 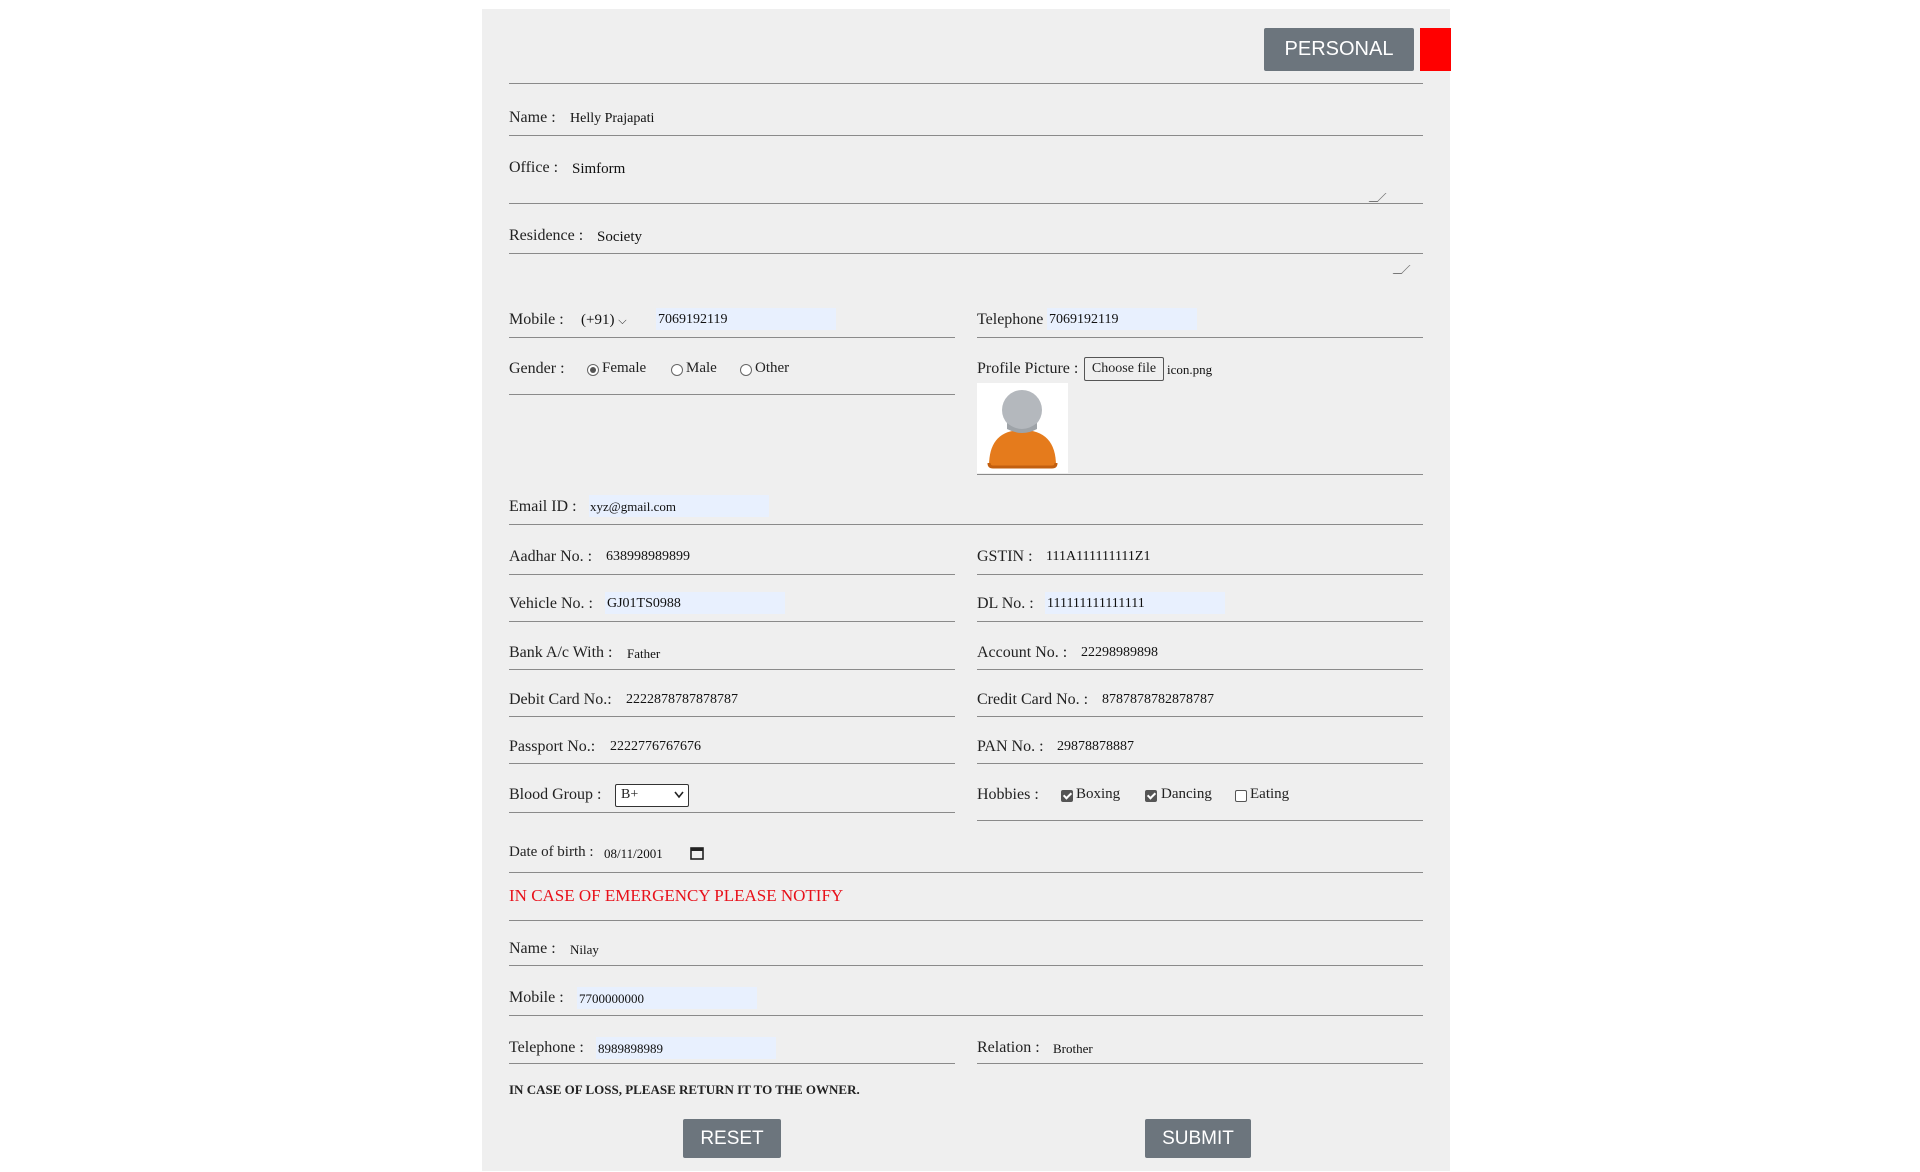 I want to click on telephone-input: 7069192119, so click(x=1083, y=320).